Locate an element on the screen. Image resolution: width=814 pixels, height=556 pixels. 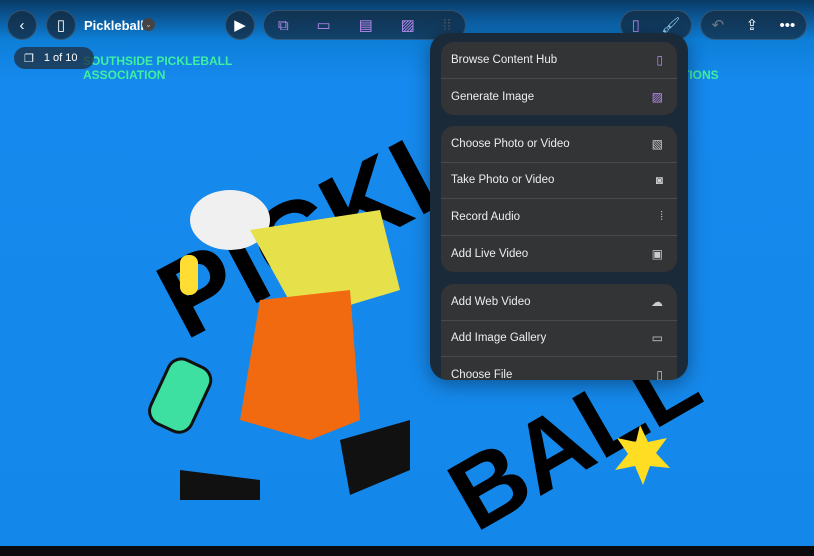
more-icon: ••• is located at coordinates (788, 25).